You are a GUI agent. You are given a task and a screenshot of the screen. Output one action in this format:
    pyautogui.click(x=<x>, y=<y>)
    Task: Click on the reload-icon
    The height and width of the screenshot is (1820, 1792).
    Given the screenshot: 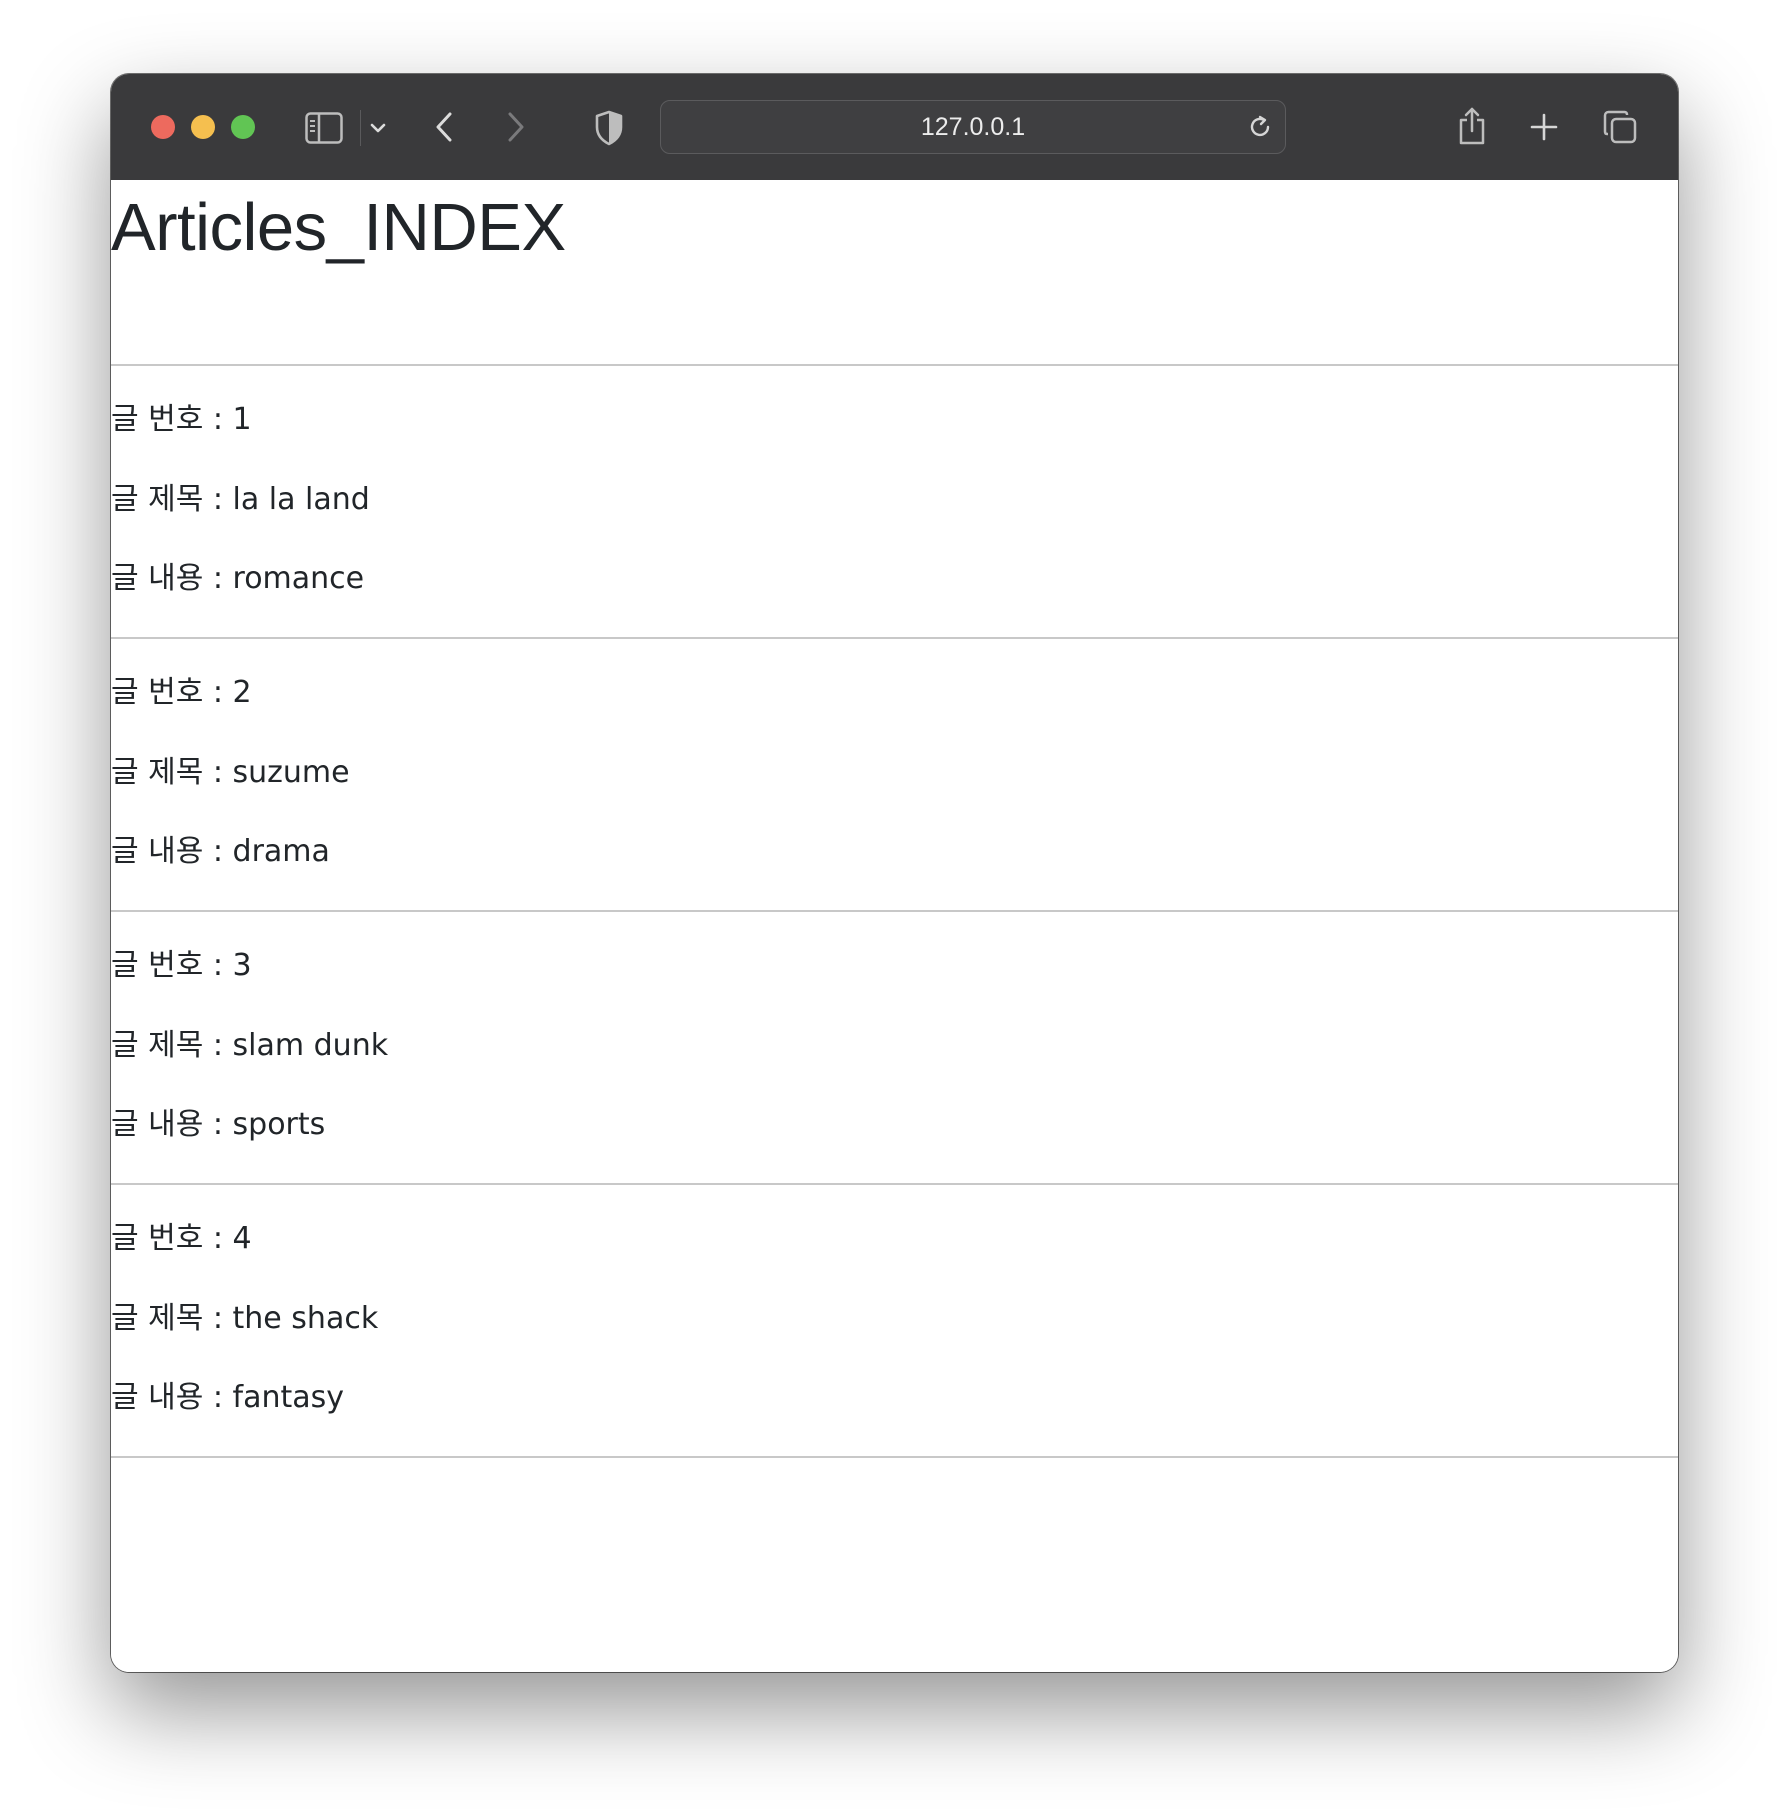 What is the action you would take?
    pyautogui.click(x=1260, y=127)
    